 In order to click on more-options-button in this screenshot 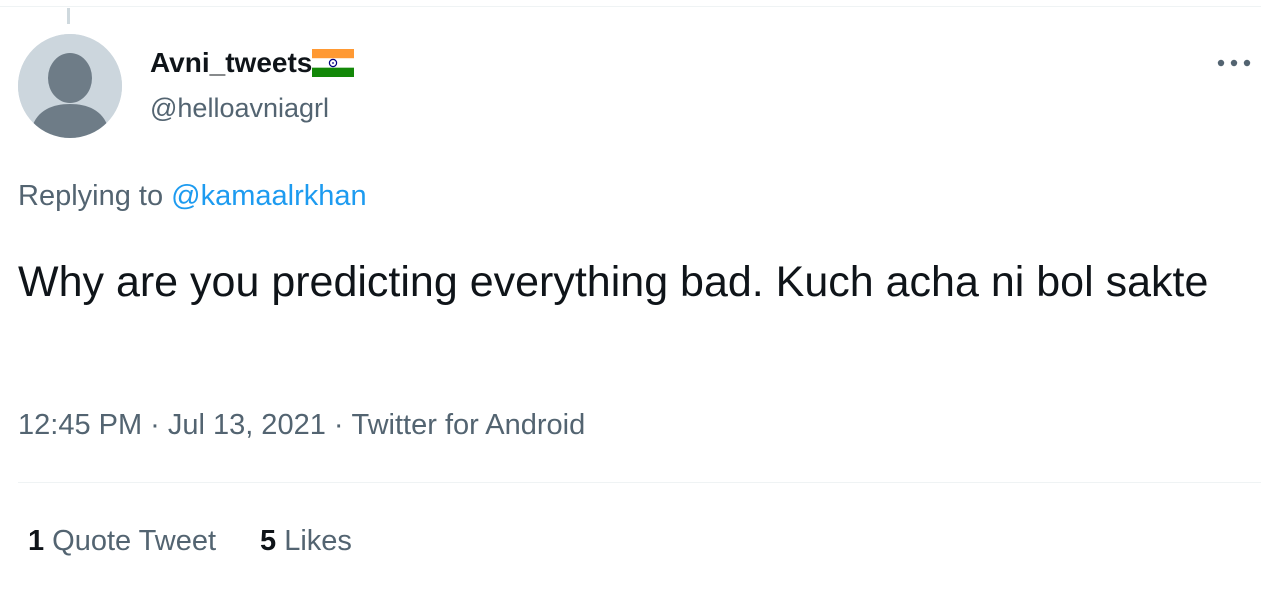, I will do `click(1234, 63)`.